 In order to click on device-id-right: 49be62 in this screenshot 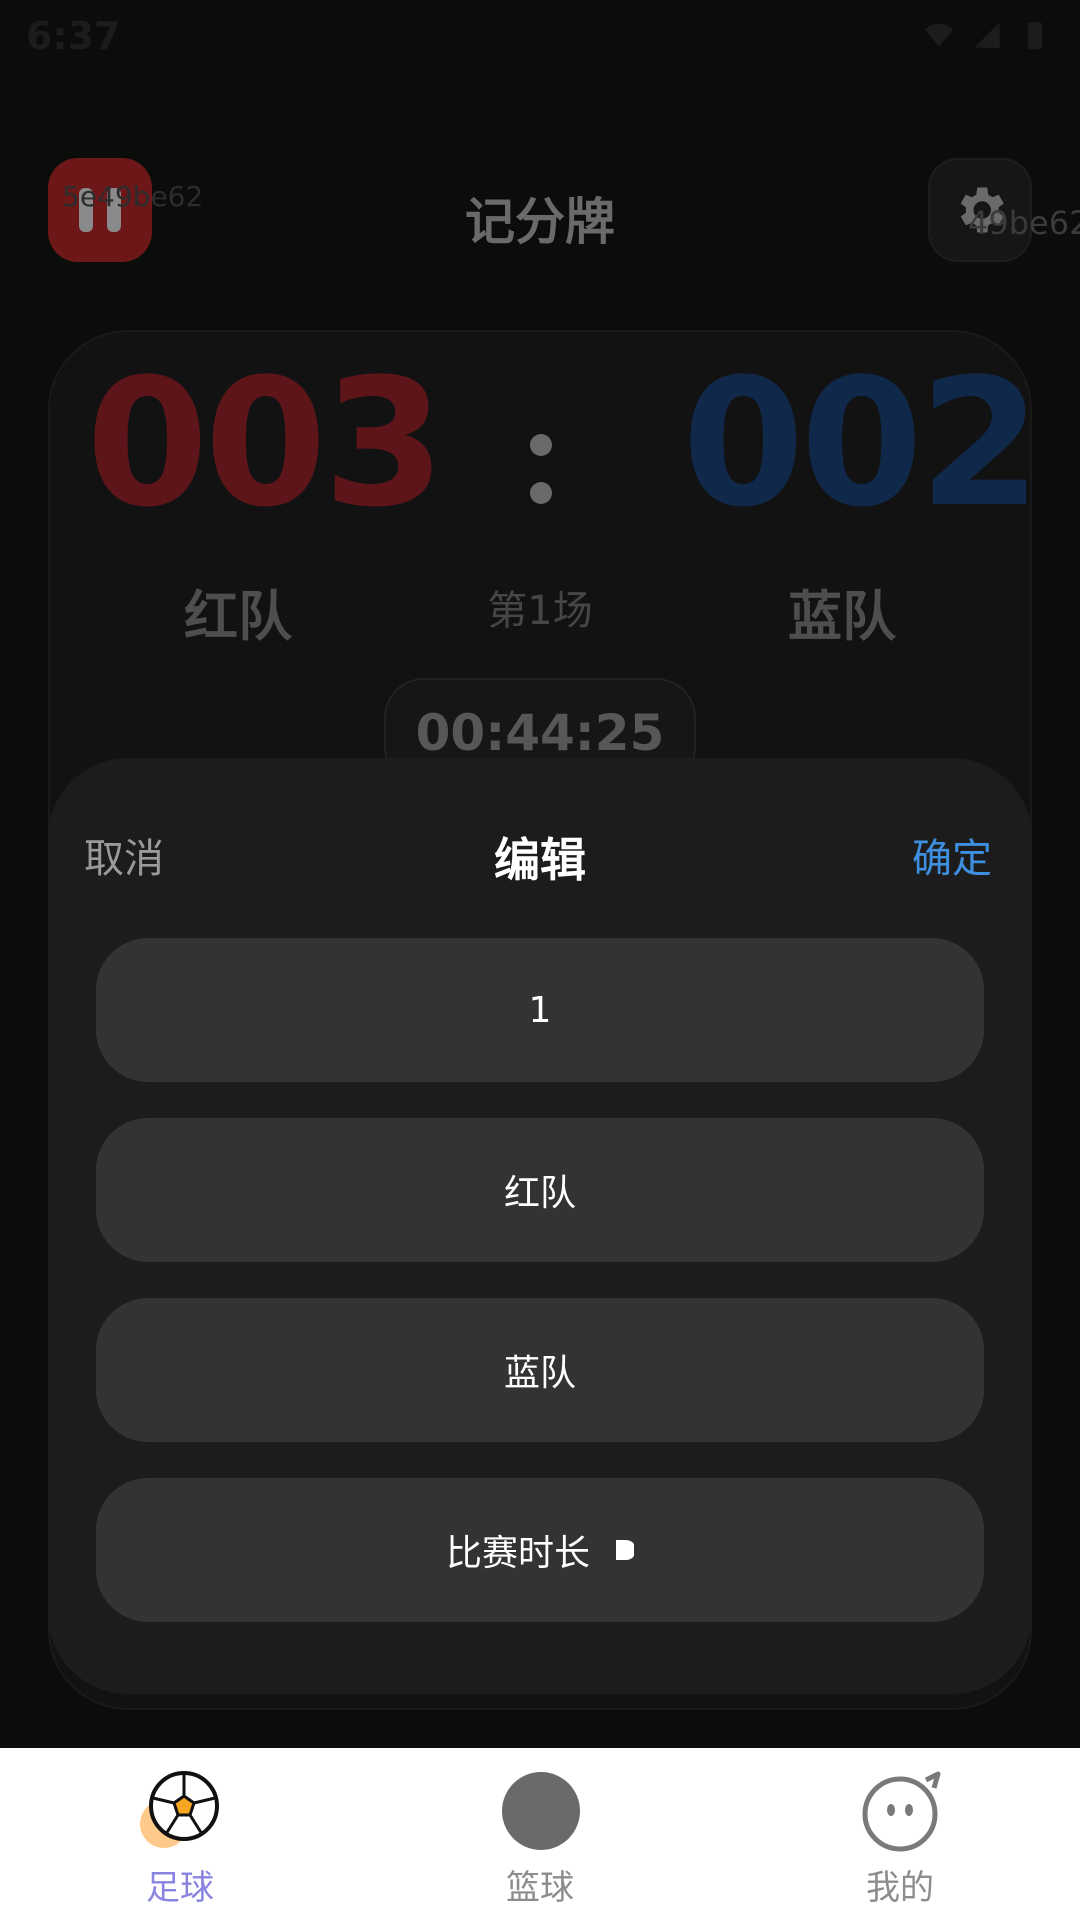, I will do `click(1024, 223)`.